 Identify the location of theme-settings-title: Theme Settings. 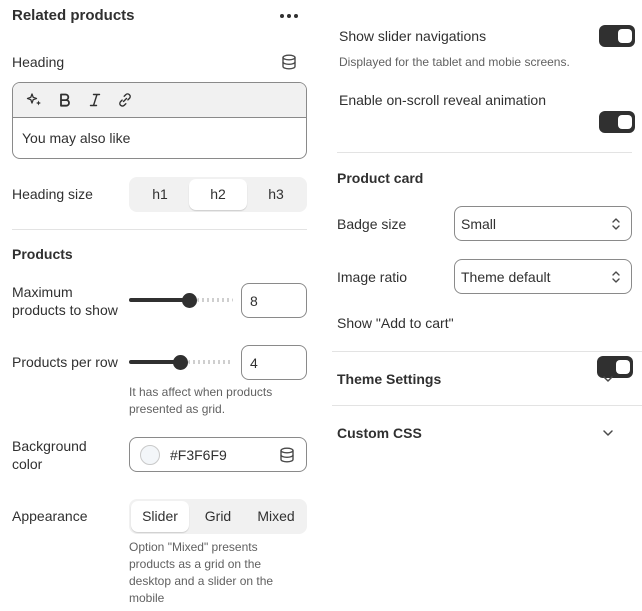
(389, 379).